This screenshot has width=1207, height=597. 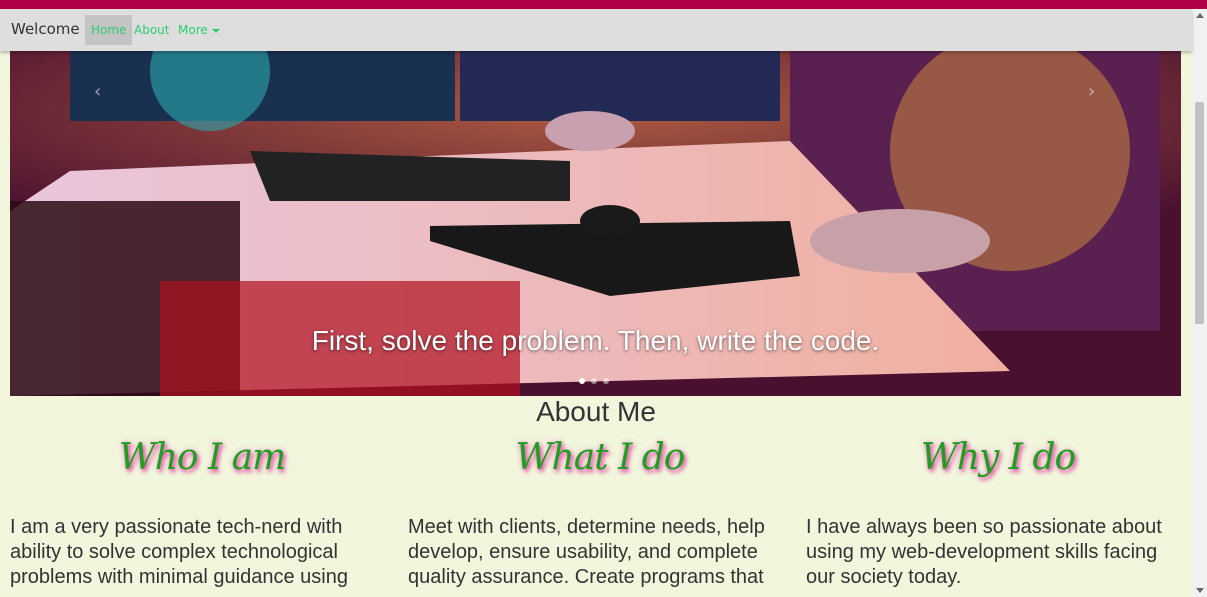 I want to click on scrollbar-thumb, so click(x=1199, y=213).